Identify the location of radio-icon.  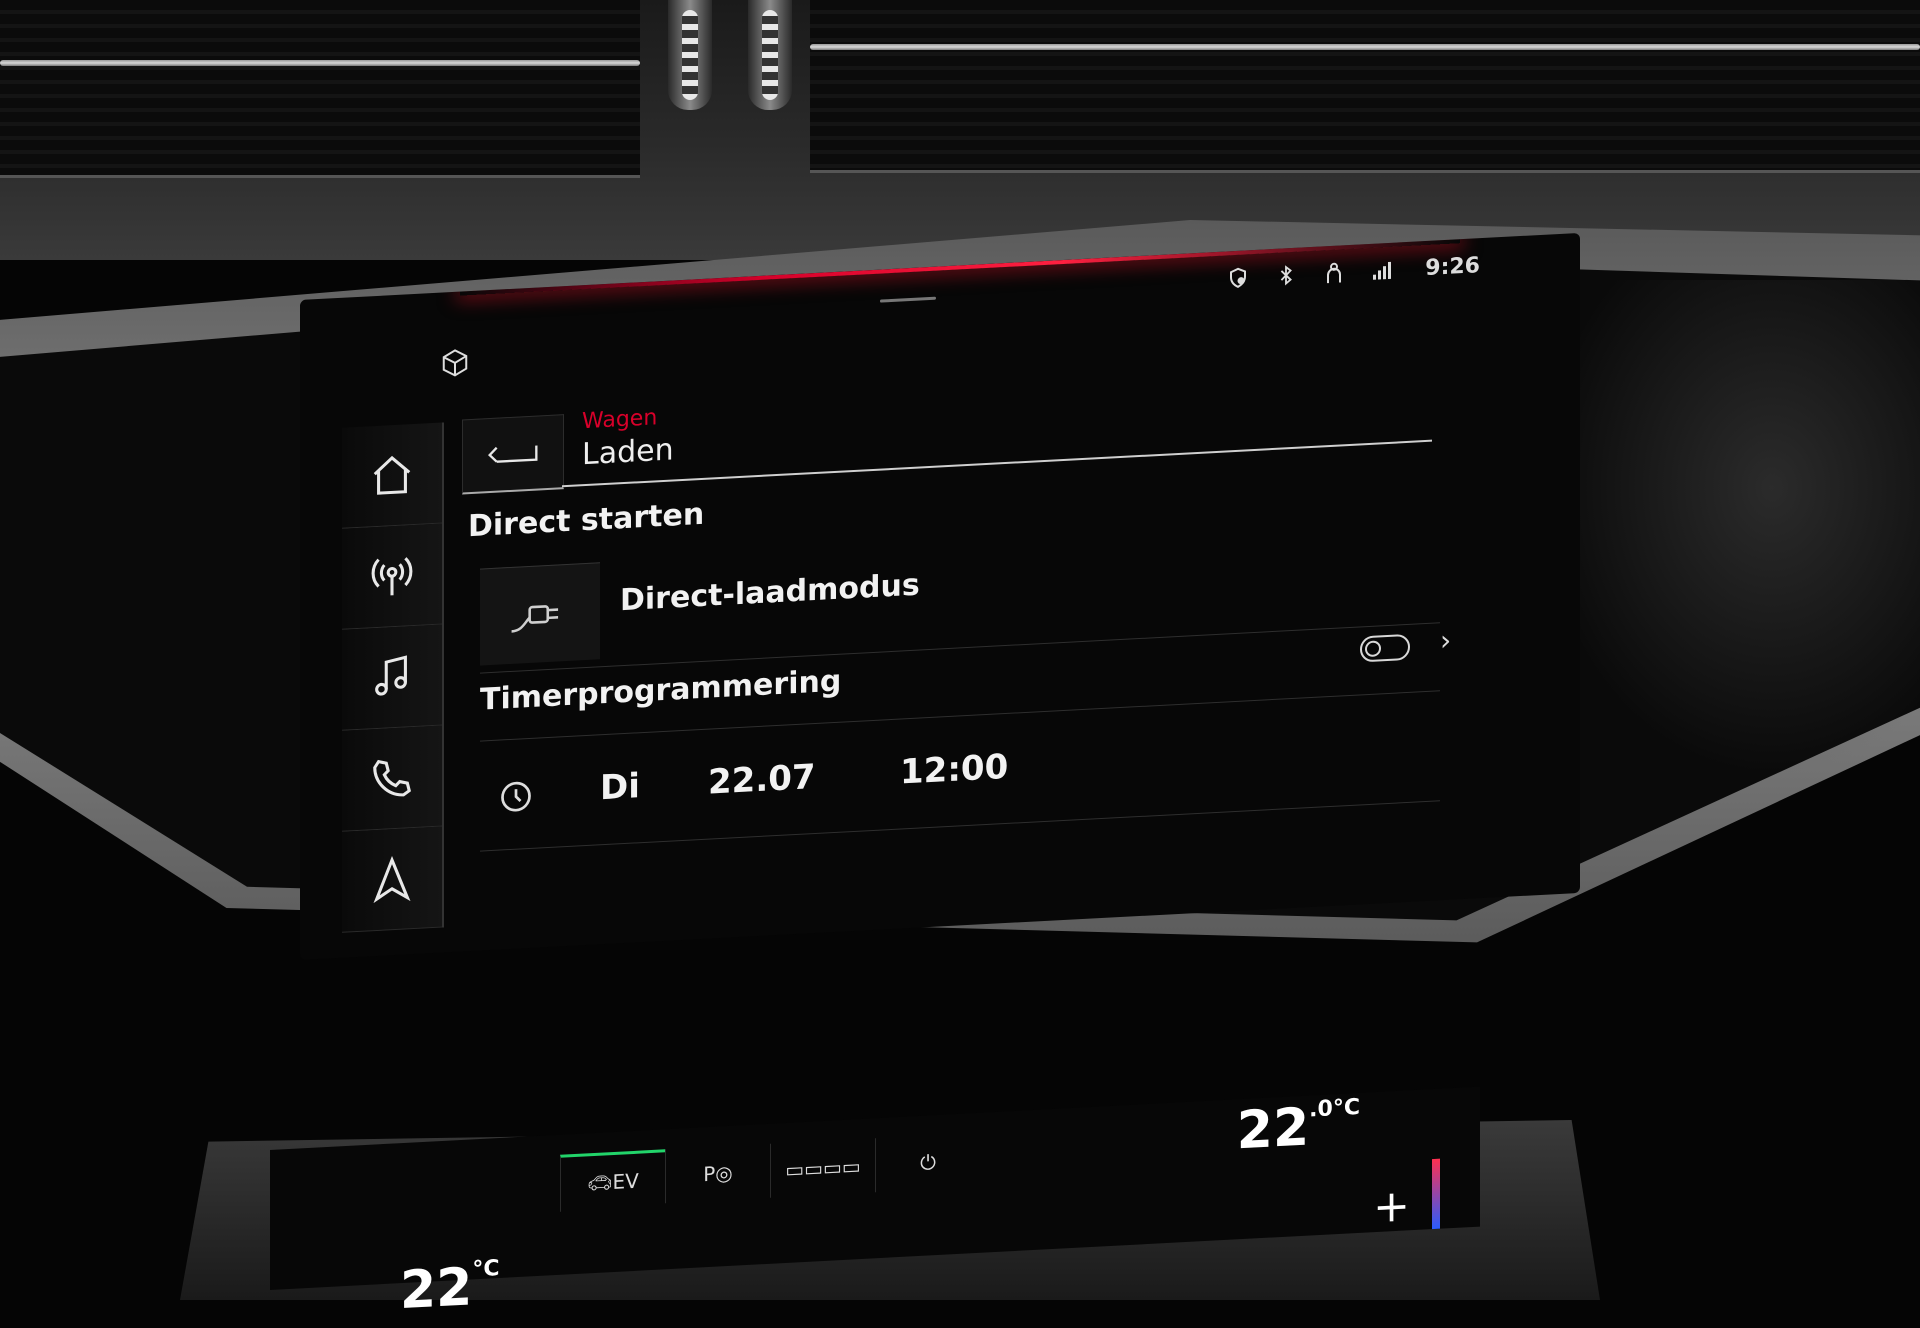
(392, 576).